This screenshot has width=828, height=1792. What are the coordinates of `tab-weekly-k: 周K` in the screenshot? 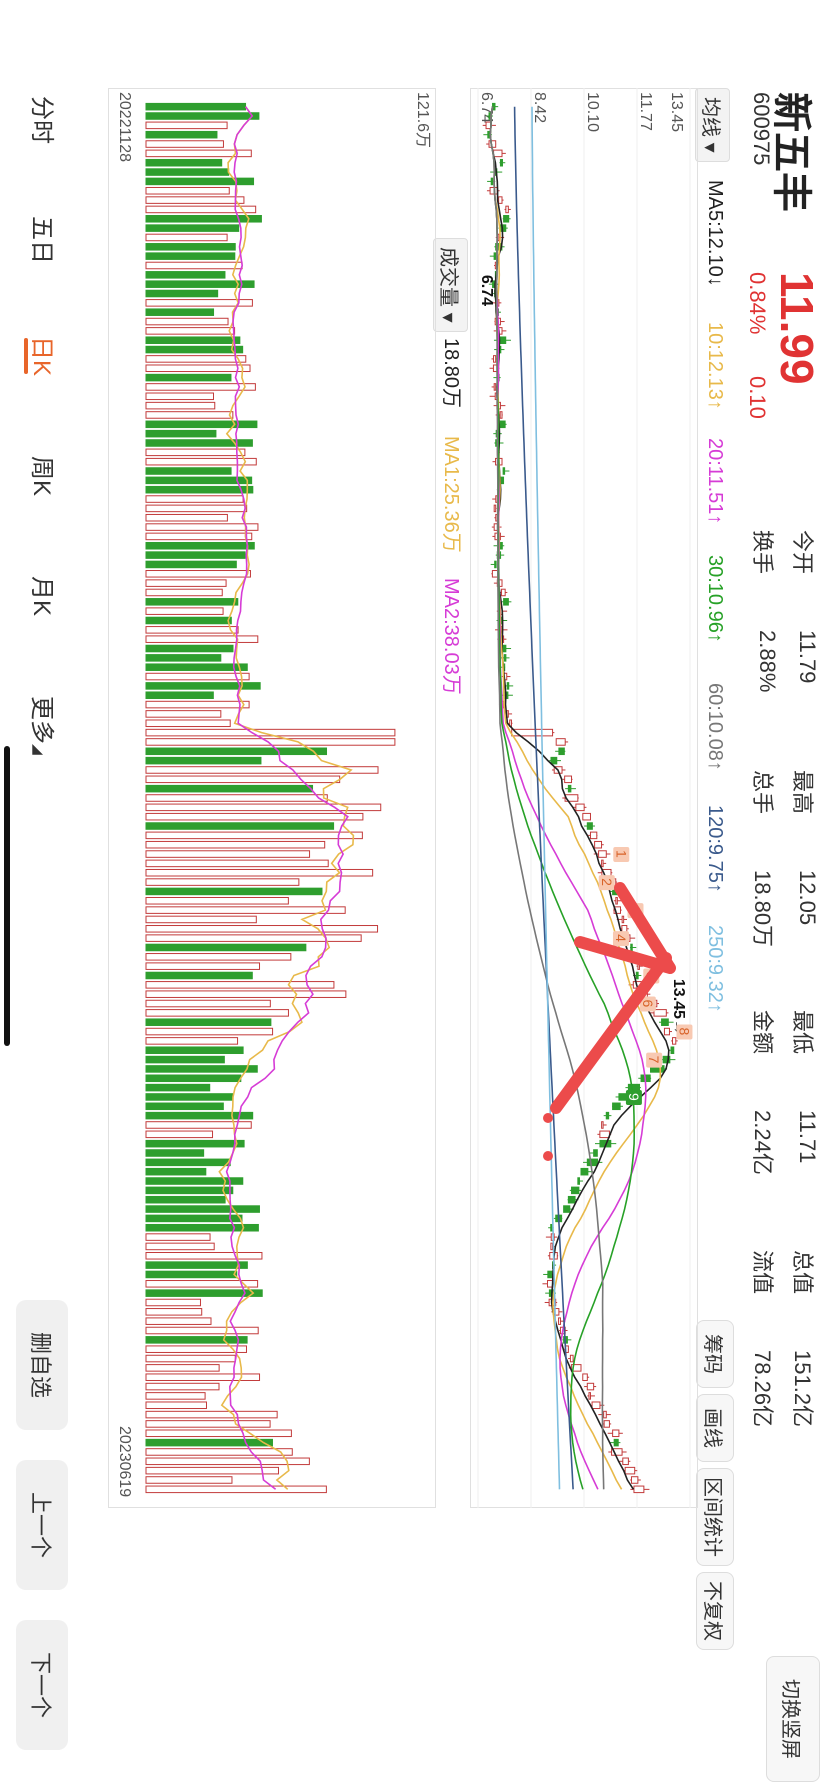 It's located at (44, 476).